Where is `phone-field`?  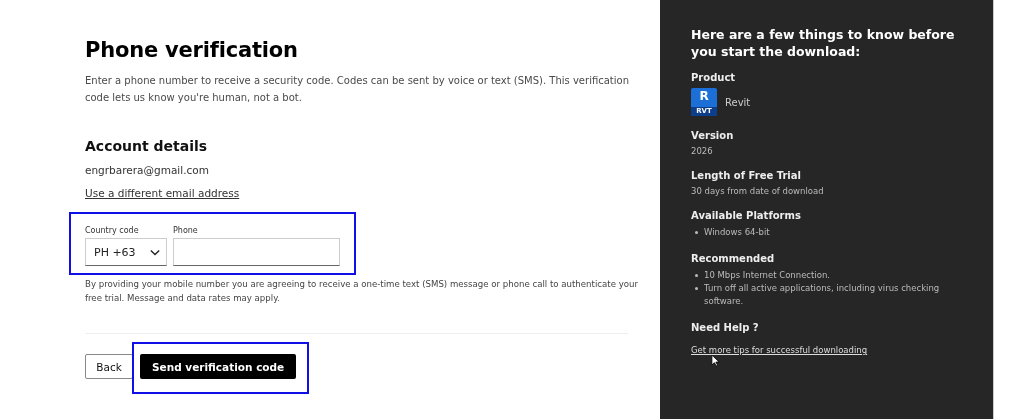
phone-field is located at coordinates (256, 252).